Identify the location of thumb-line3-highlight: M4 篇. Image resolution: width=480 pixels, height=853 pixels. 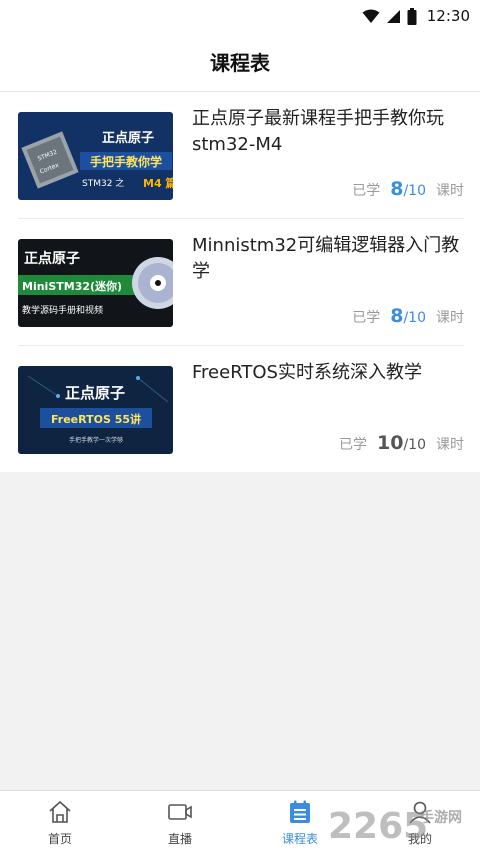
(158, 183).